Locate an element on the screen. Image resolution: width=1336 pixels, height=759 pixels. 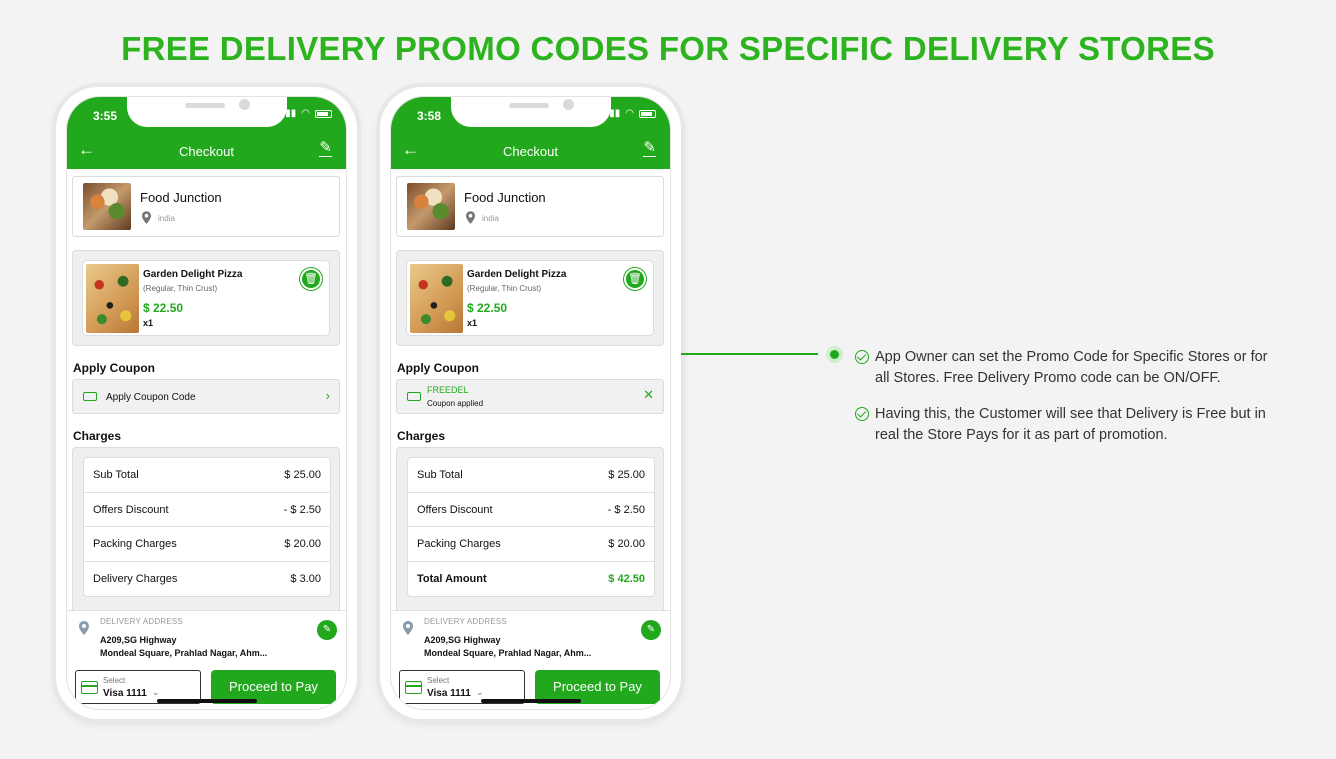
status-time: 3:58 is located at coordinates (429, 116).